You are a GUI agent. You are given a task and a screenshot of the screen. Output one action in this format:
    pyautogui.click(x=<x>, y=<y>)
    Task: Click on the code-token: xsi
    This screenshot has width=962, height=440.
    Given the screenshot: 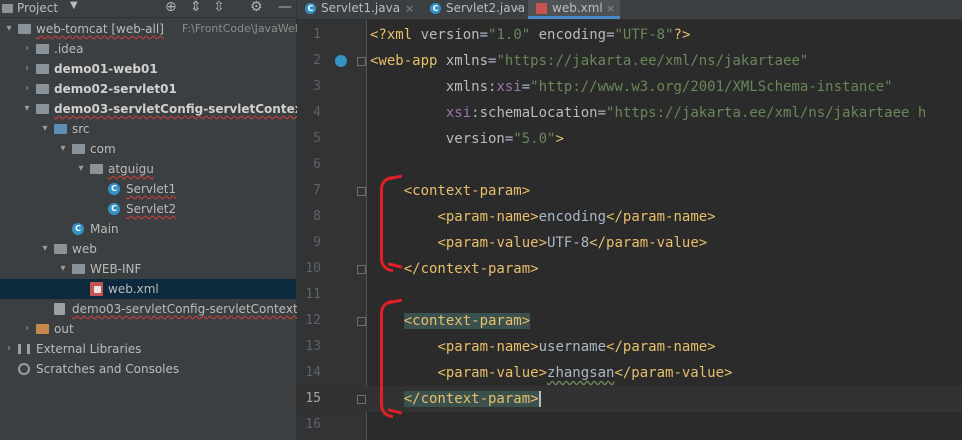 What is the action you would take?
    pyautogui.click(x=509, y=87)
    